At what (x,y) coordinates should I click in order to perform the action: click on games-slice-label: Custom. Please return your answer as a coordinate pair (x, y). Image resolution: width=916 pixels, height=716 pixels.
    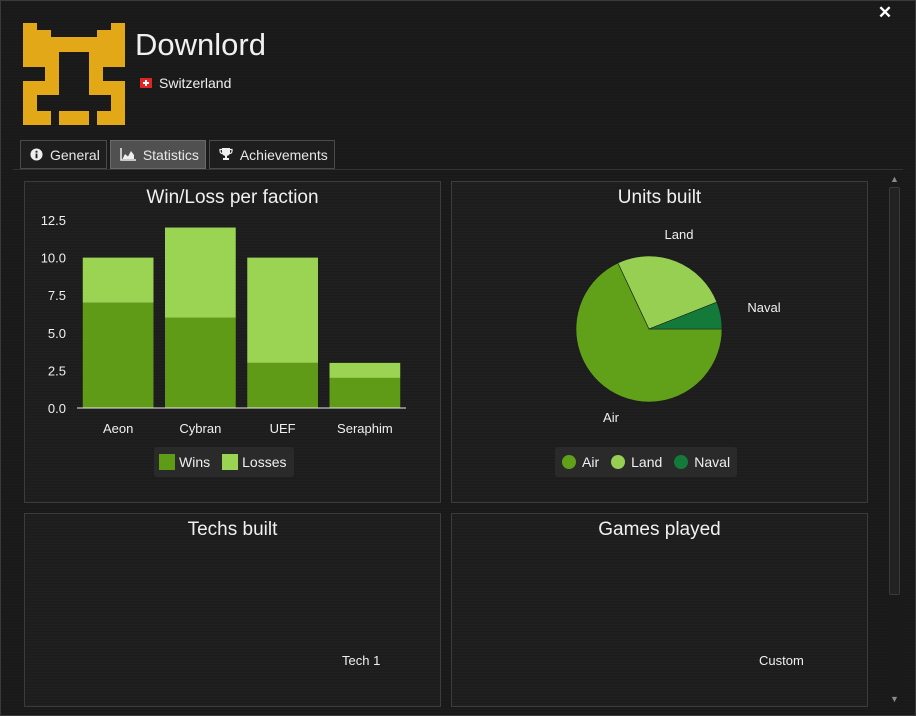
    Looking at the image, I should click on (781, 660).